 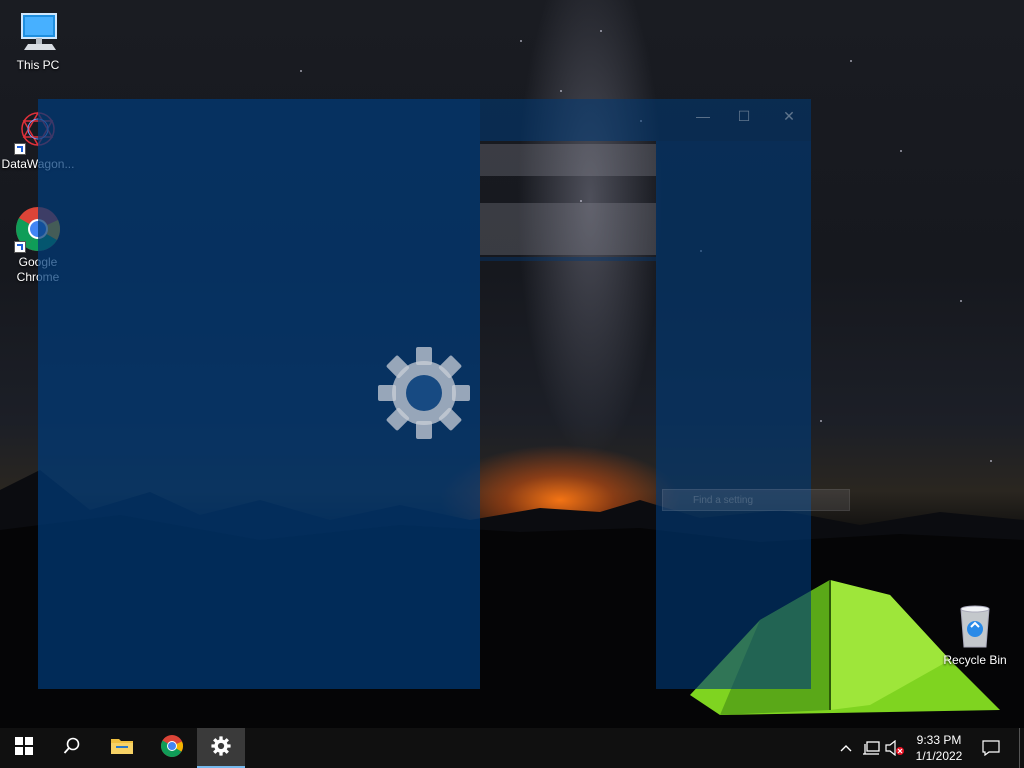 I want to click on desktop-icon-recycle-bin: Recycle Bin, so click(x=975, y=635).